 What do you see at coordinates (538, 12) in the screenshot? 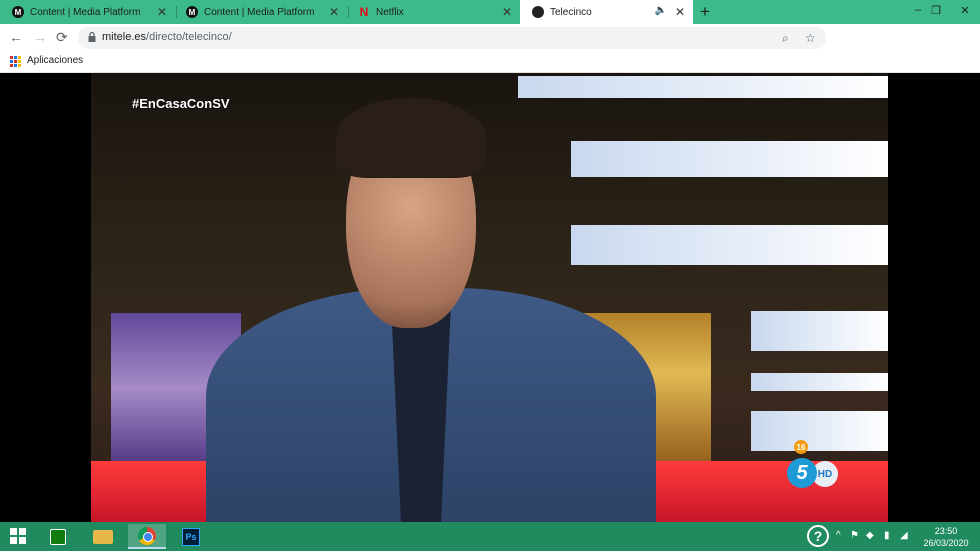
I see `telecinco-icon` at bounding box center [538, 12].